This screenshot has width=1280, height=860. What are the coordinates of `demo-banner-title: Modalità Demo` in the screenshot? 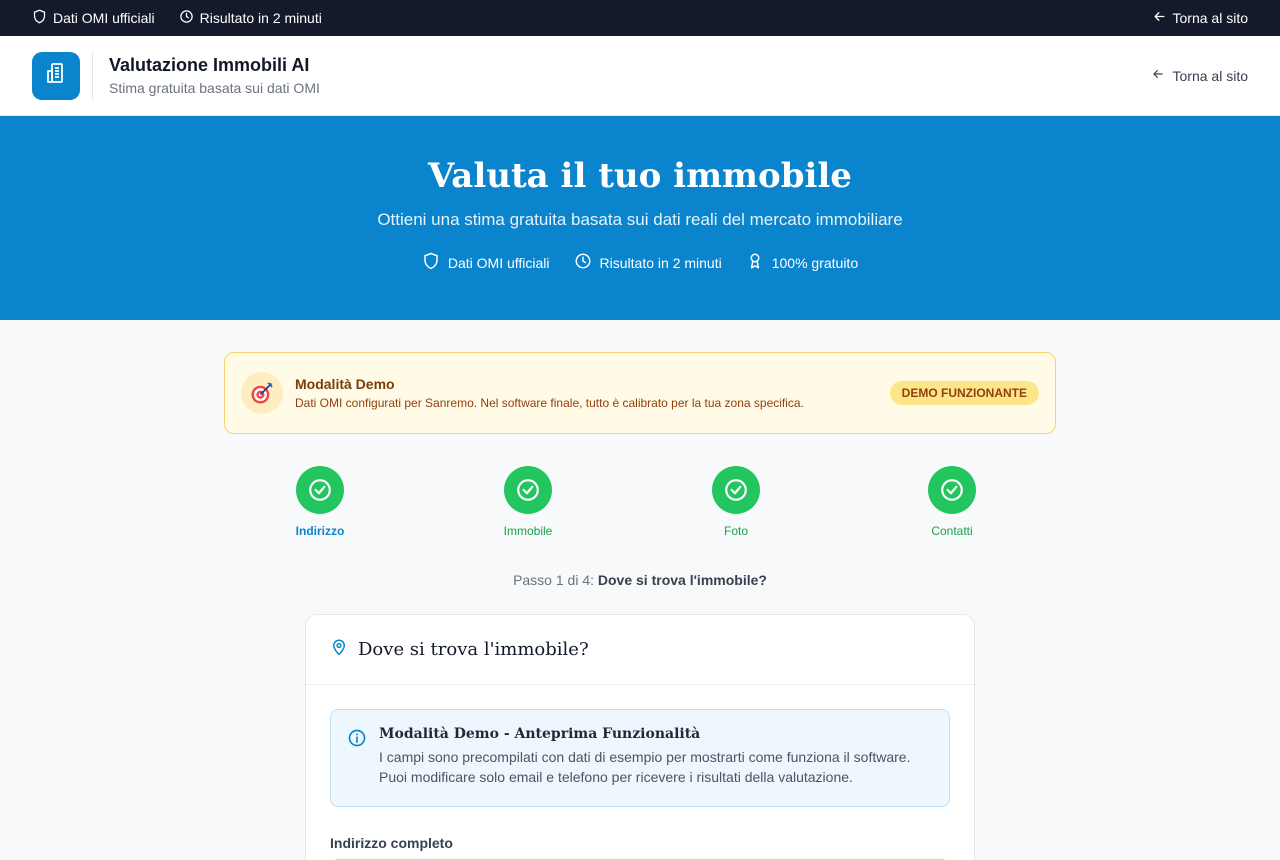 It's located at (345, 384).